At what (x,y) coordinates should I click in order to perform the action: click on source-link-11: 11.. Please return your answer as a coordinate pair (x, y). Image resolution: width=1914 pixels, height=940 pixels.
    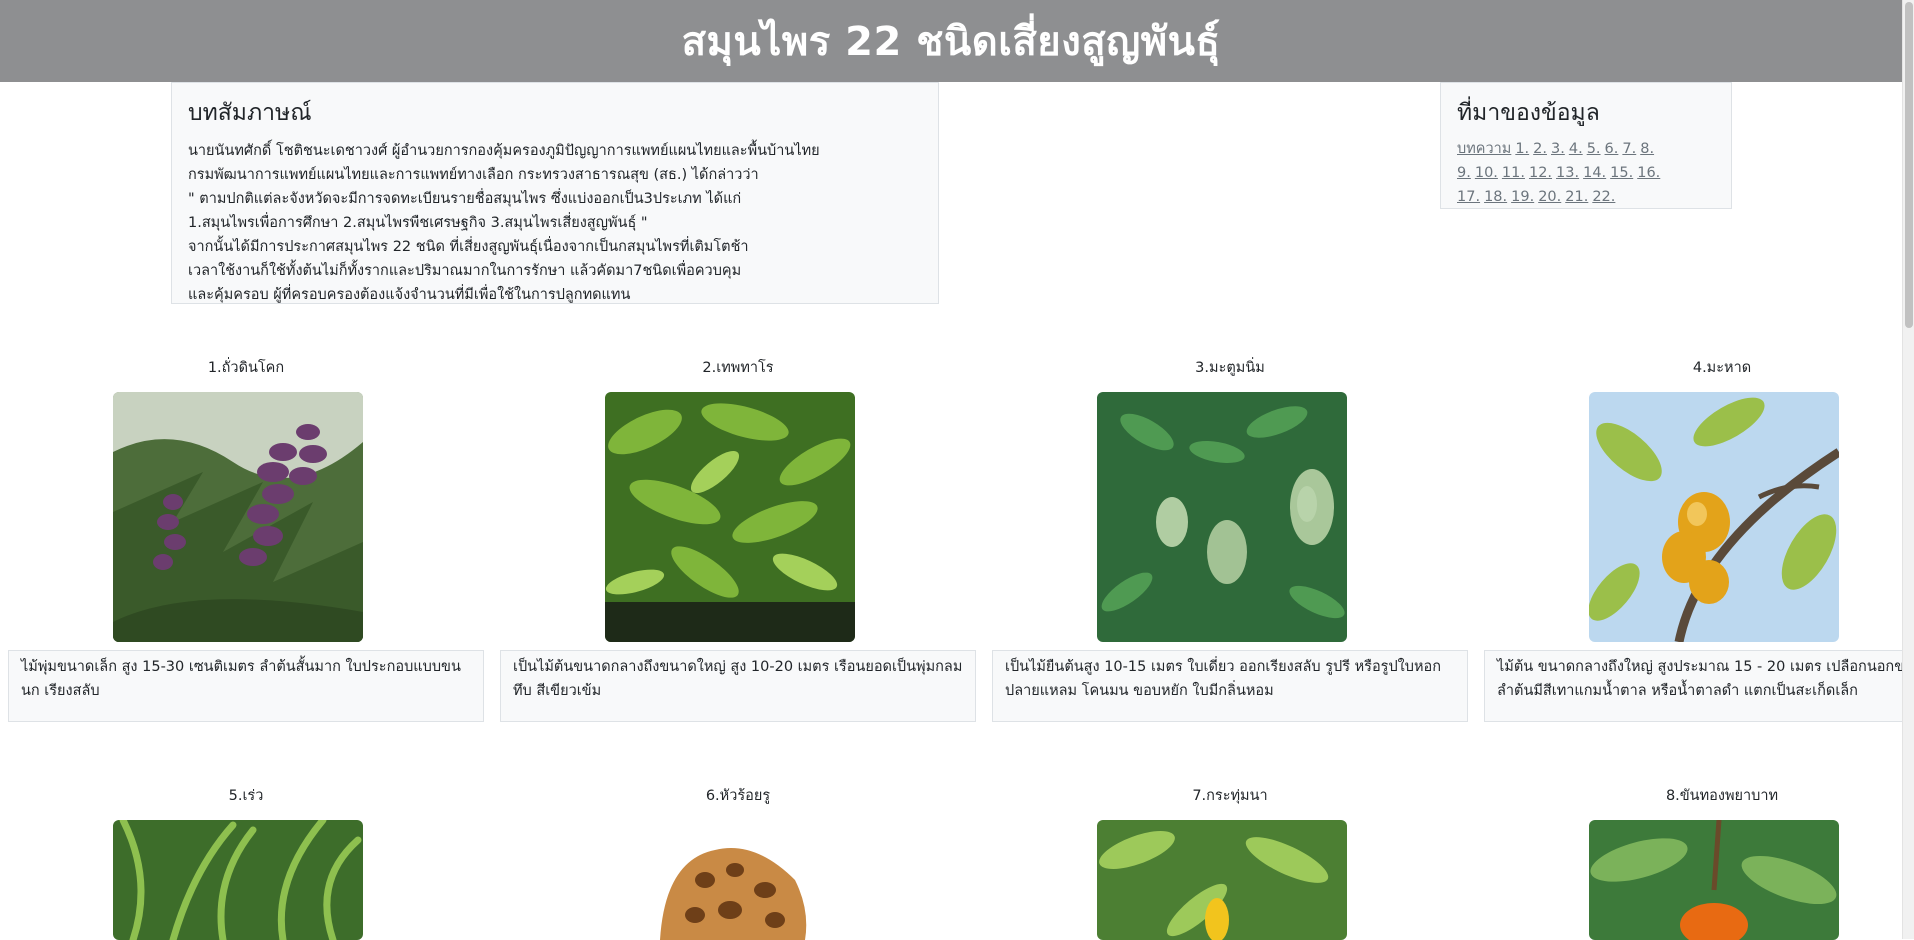
    Looking at the image, I should click on (1513, 173).